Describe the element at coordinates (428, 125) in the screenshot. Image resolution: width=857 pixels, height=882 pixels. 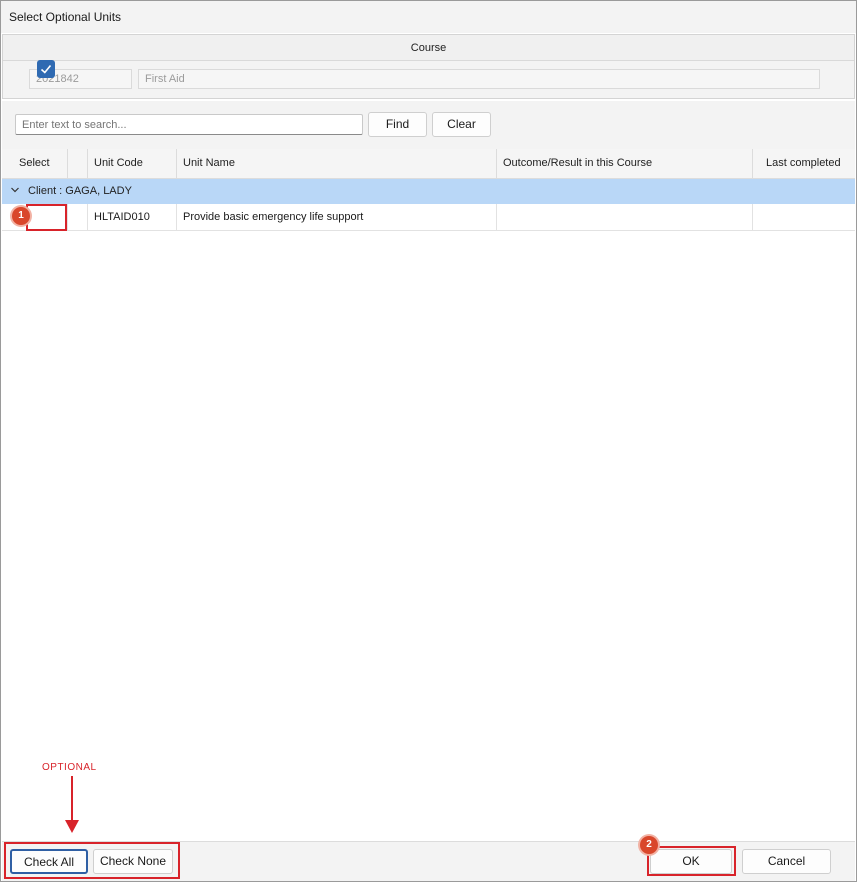
I see `search-bar: Find Clear` at that location.